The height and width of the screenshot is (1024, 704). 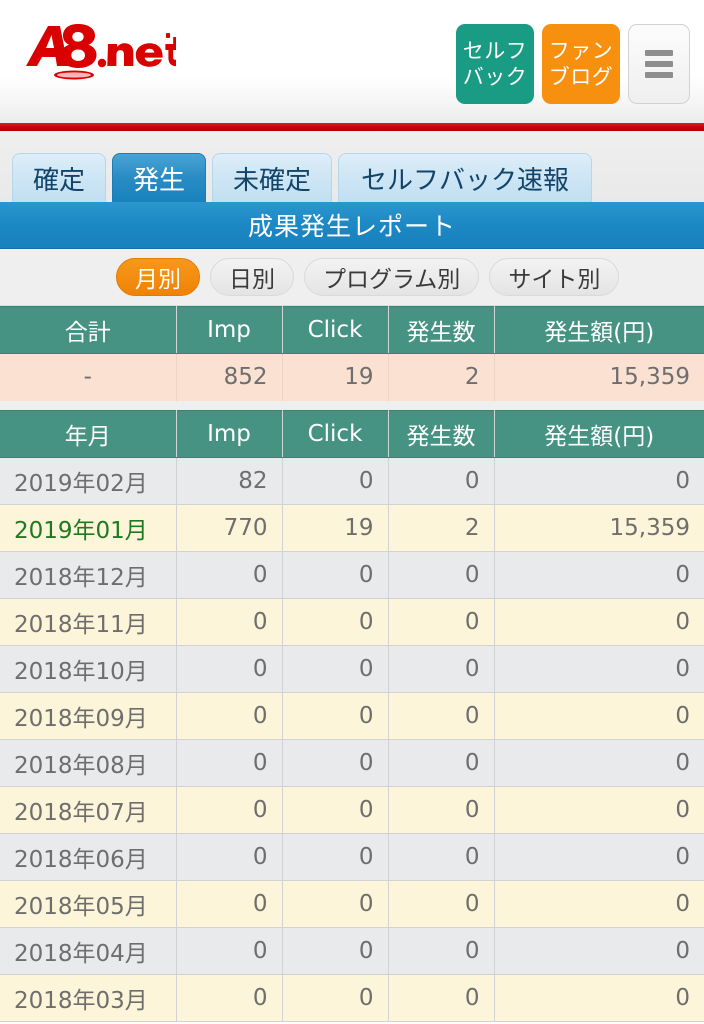 What do you see at coordinates (581, 50) in the screenshot?
I see `fanblog-button-line1: ファン` at bounding box center [581, 50].